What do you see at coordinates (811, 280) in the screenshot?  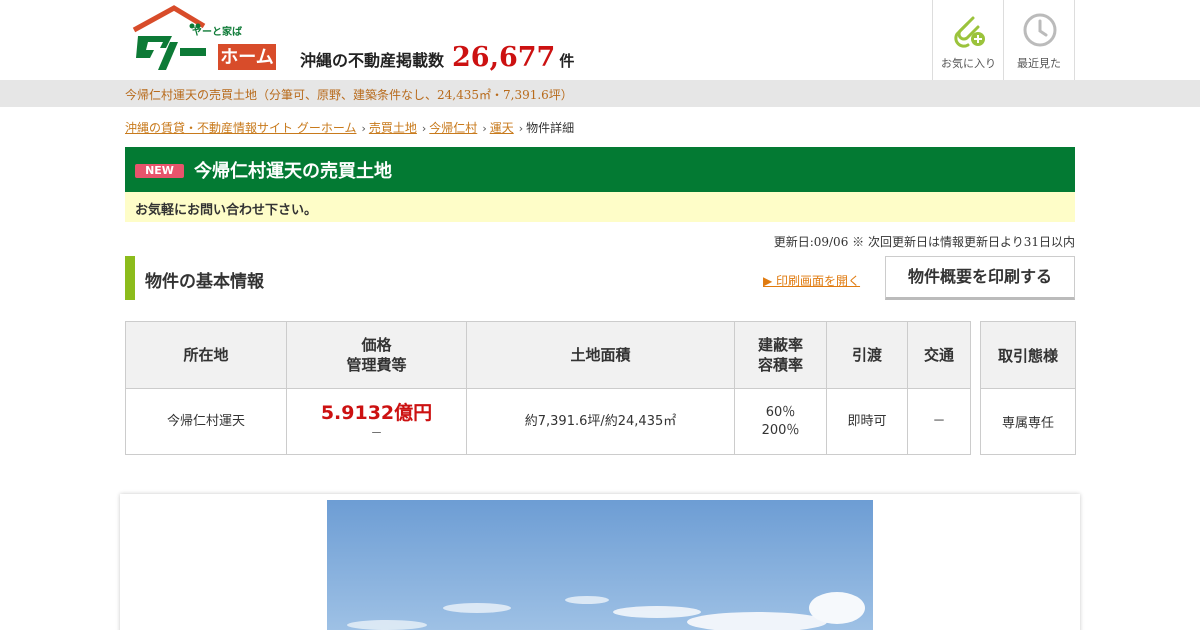 I see `open-print-view-link: ▶ 印刷画面を開く` at bounding box center [811, 280].